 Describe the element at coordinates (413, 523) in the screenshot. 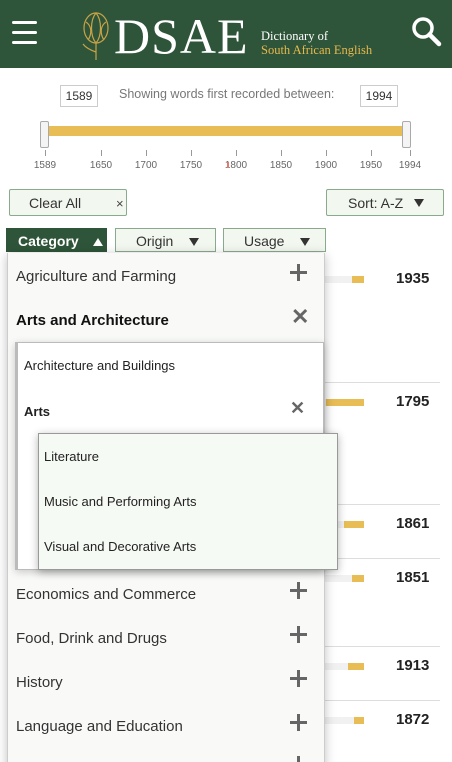

I see `result-year: 1861` at that location.